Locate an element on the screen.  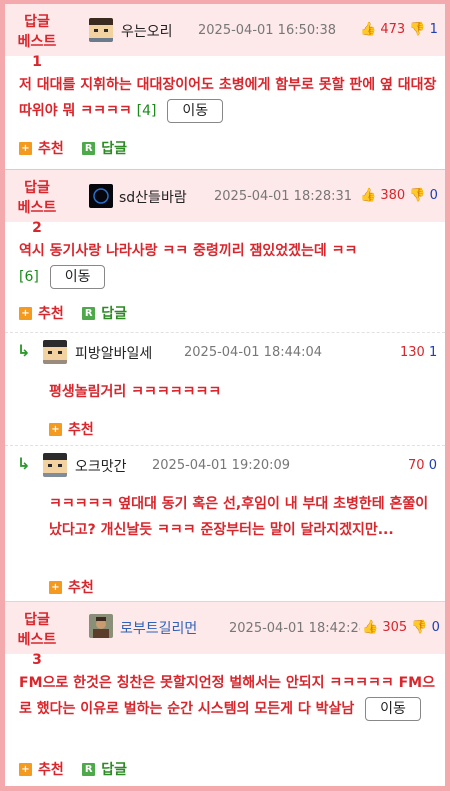
comment-body: 역시 동기사랑 나라사랑 ㅋㅋ 중령끼리 잼있었겠는데 ㅋㅋ [6] 이동 is located at coordinates (228, 264).